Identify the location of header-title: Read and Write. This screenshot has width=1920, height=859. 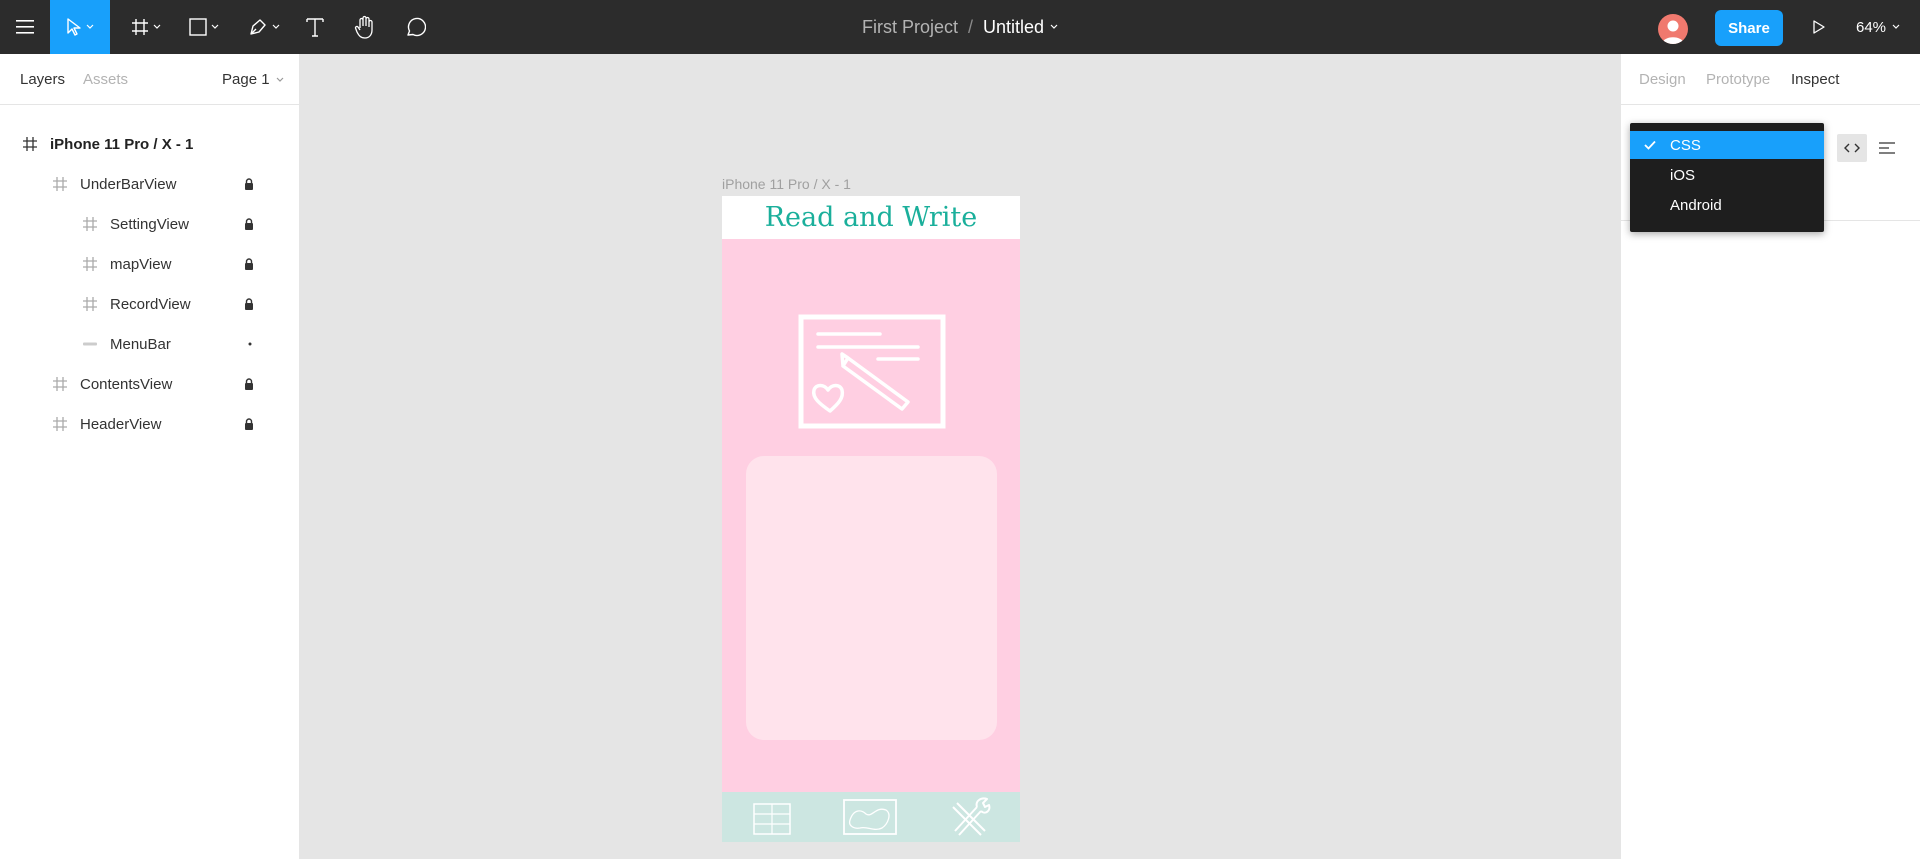
(871, 217).